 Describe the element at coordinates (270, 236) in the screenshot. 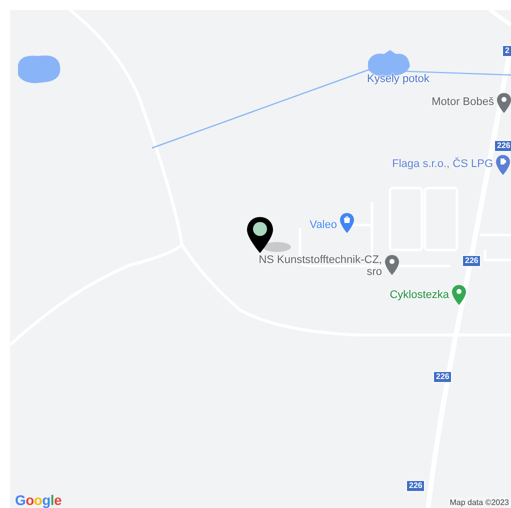

I see `location-marker-icon` at that location.